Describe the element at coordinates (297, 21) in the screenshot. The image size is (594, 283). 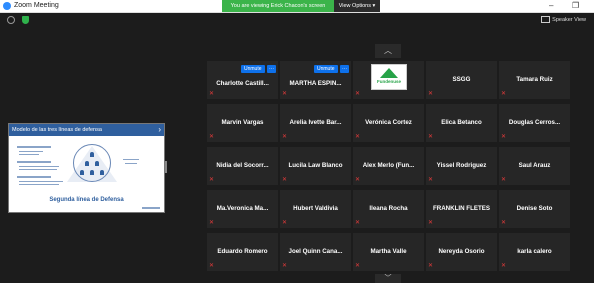
I see `meeting-top-bar: Speaker View` at that location.